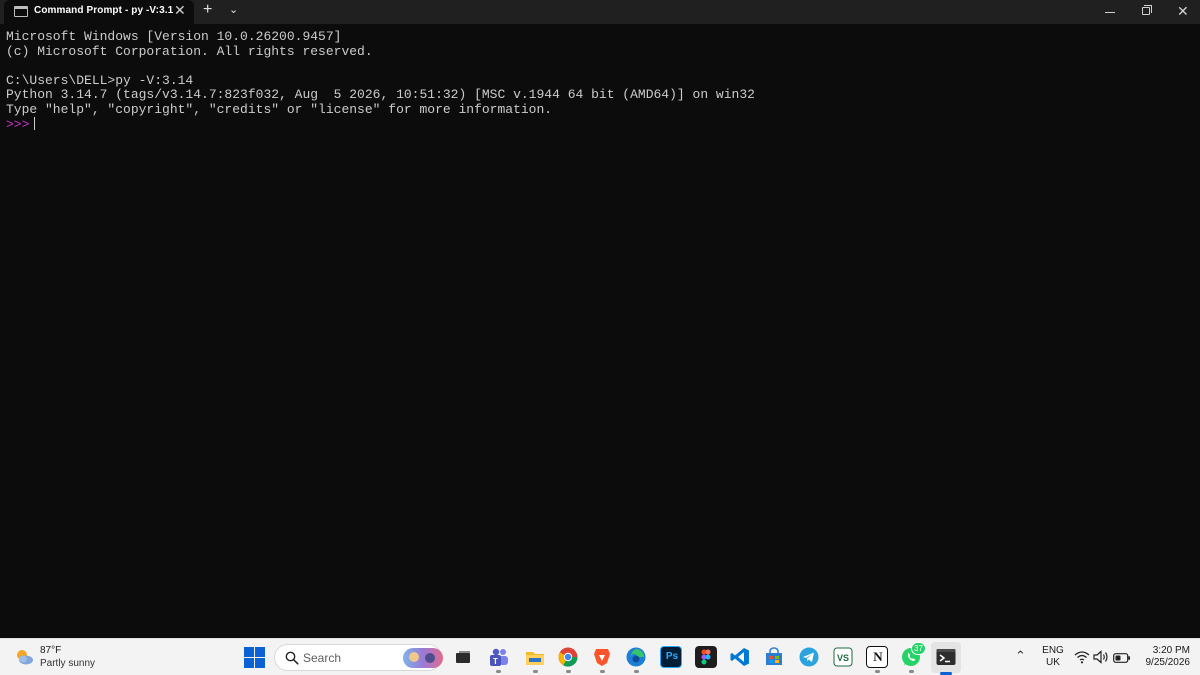 The height and width of the screenshot is (675, 1200). I want to click on start-button, so click(254, 657).